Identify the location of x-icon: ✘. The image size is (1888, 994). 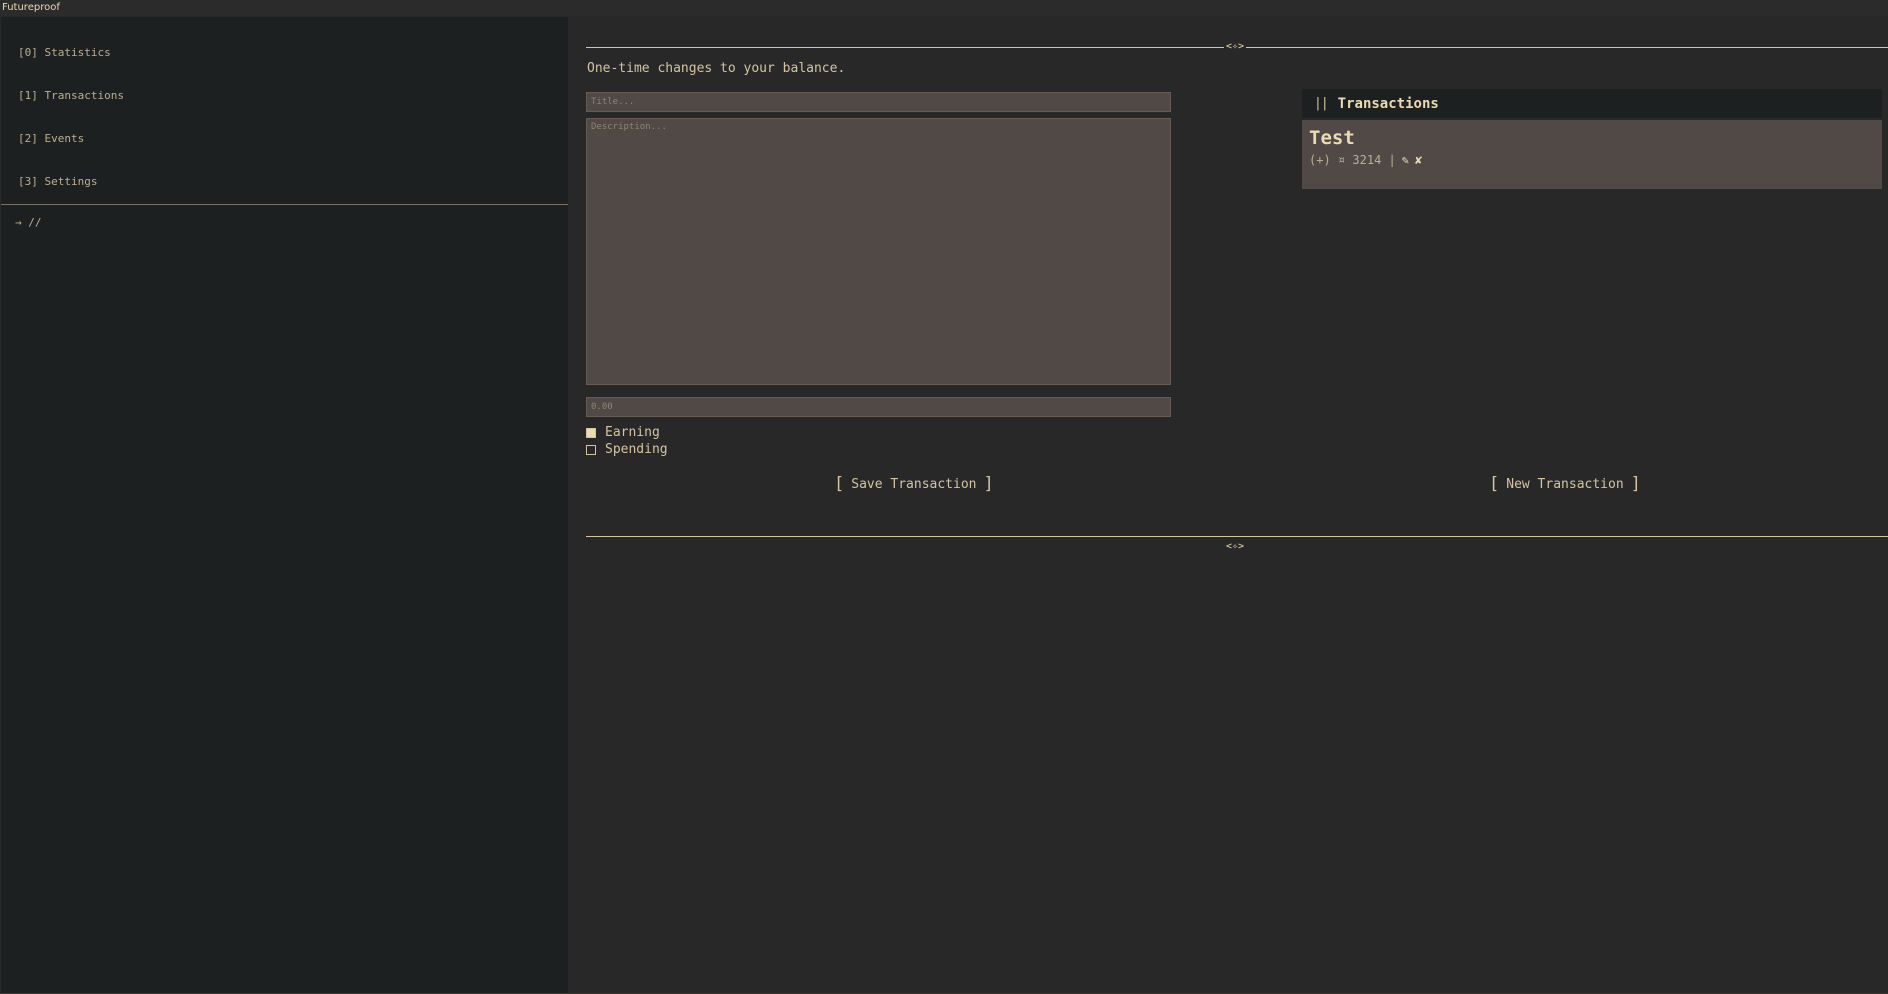
(1418, 160).